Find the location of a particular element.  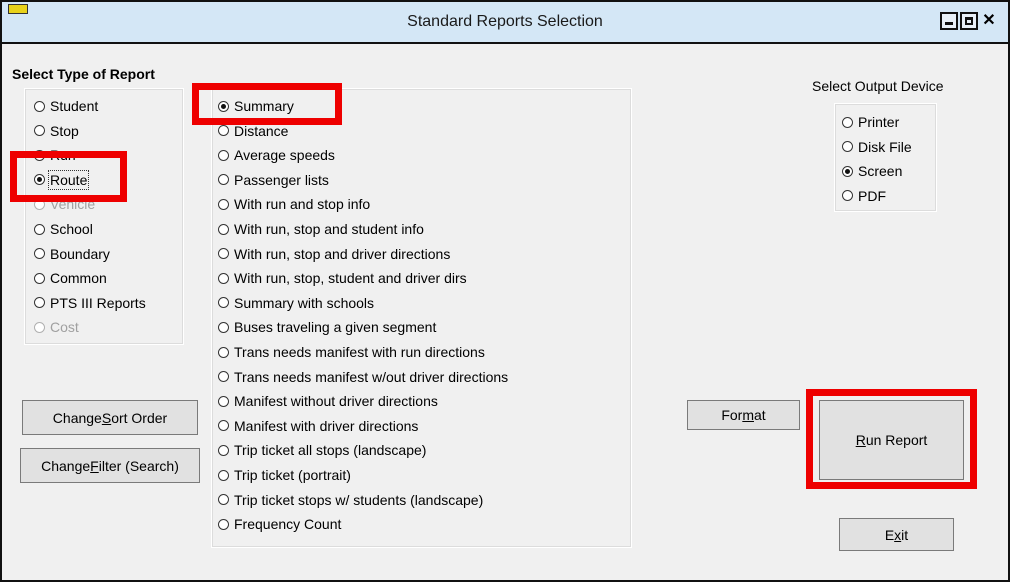

report-average-speeds: Average speeds is located at coordinates (276, 155).